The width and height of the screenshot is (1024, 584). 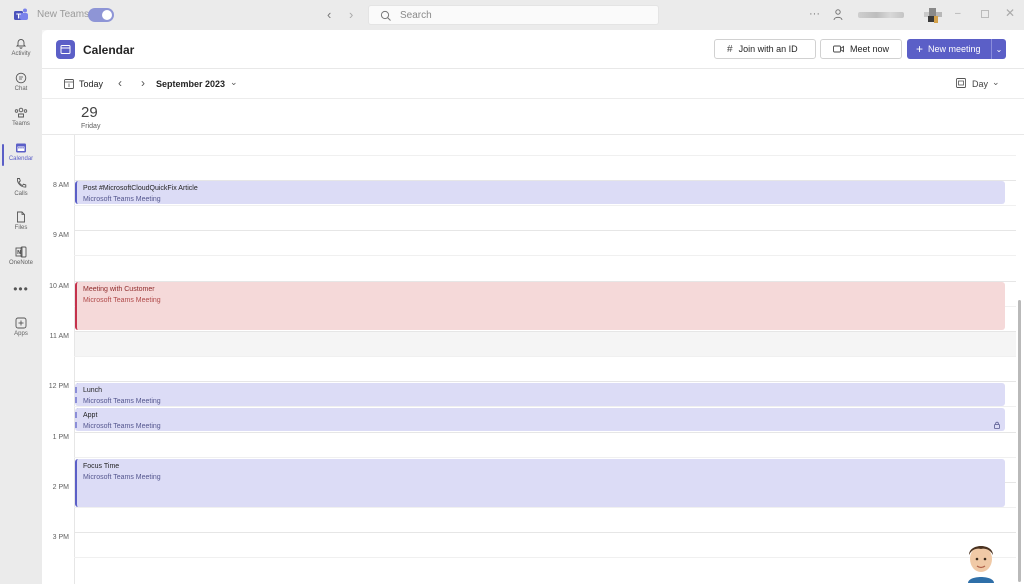 What do you see at coordinates (21, 148) in the screenshot?
I see `calendar-icon` at bounding box center [21, 148].